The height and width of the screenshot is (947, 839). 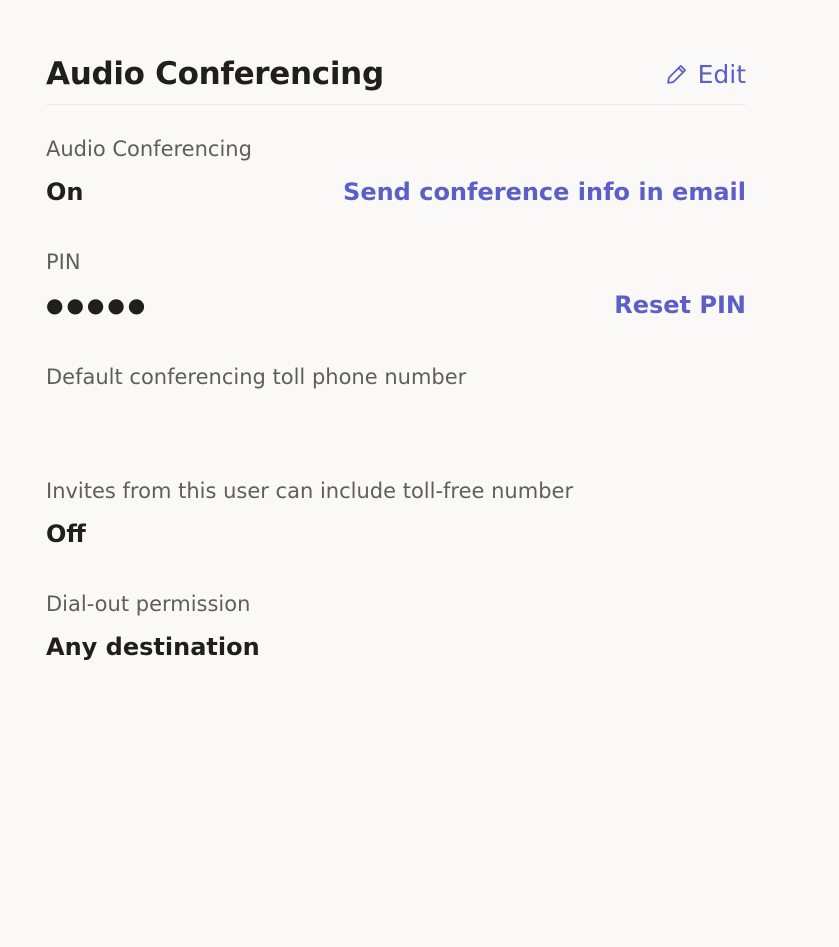 I want to click on dial-out-field: Dial-out permission Any destination, so click(x=396, y=626).